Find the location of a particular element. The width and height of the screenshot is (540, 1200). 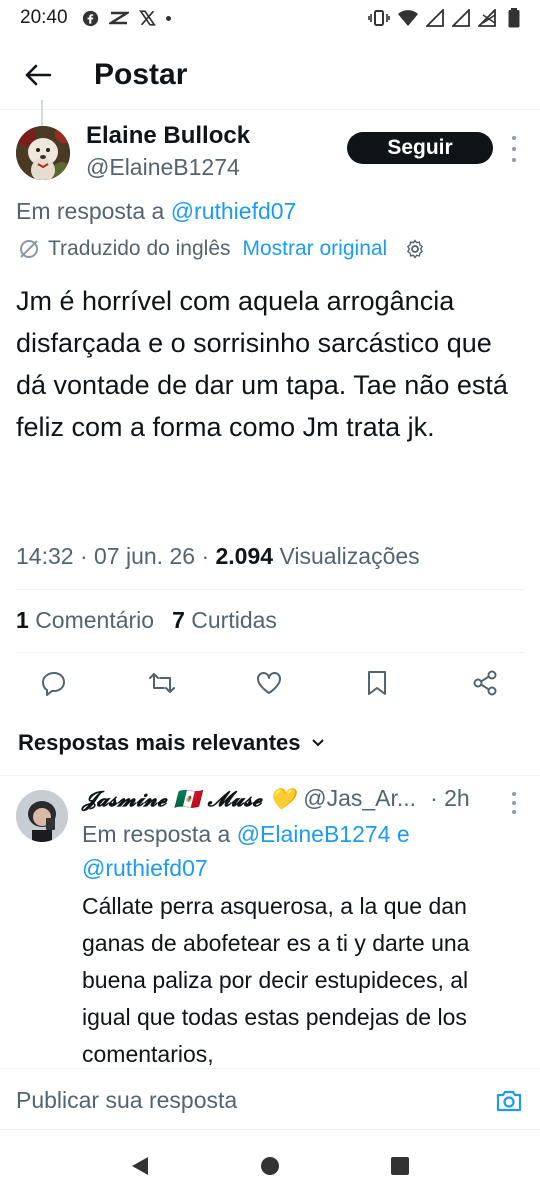

tweet-meta: 14:32 · 07 jun. 26 · 2.094 Visualizações is located at coordinates (218, 556).